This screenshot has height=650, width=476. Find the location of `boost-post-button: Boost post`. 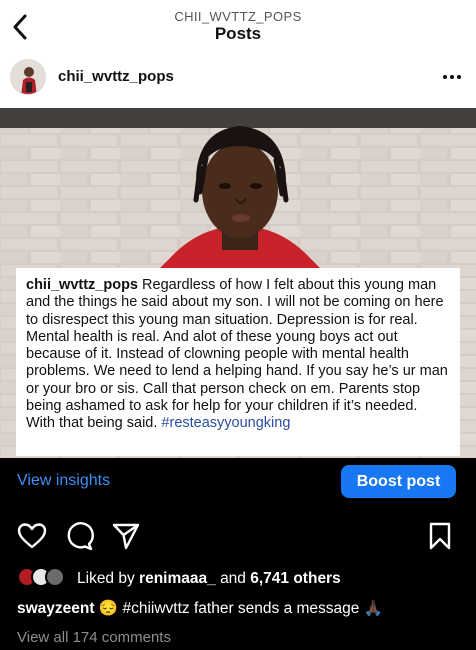

boost-post-button: Boost post is located at coordinates (398, 481).